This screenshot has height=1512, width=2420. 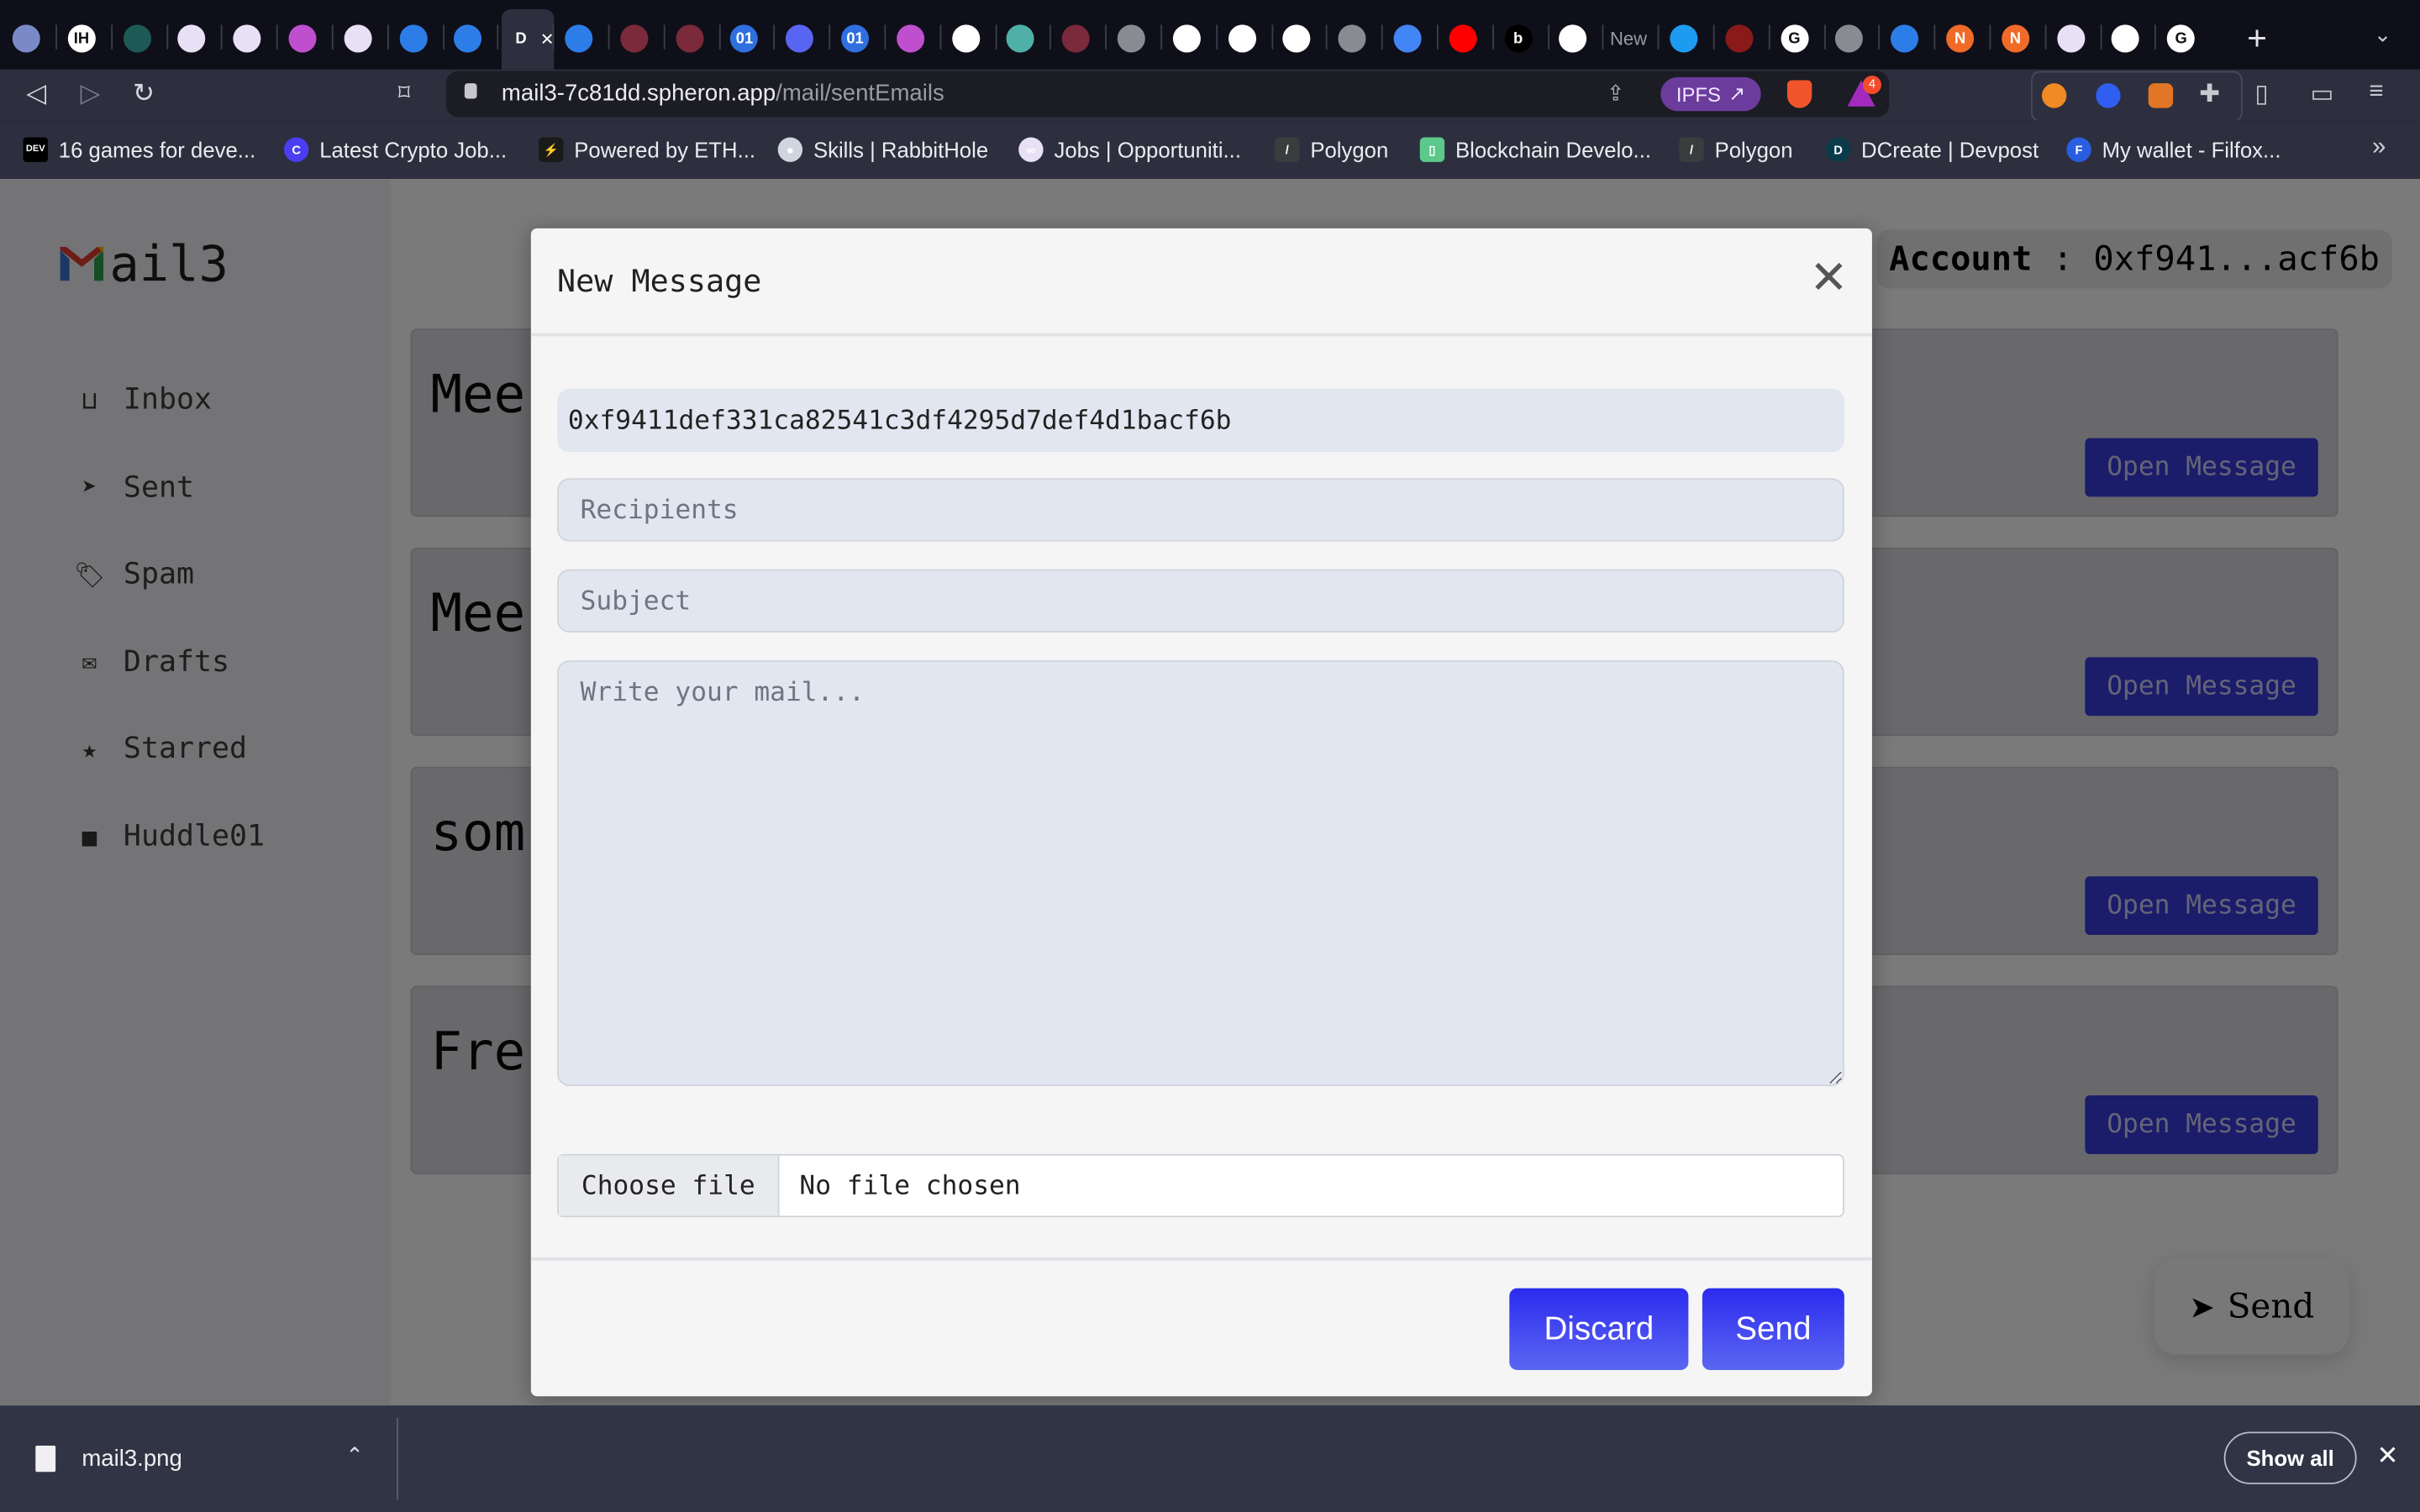 I want to click on back-icon: ◁, so click(x=36, y=94).